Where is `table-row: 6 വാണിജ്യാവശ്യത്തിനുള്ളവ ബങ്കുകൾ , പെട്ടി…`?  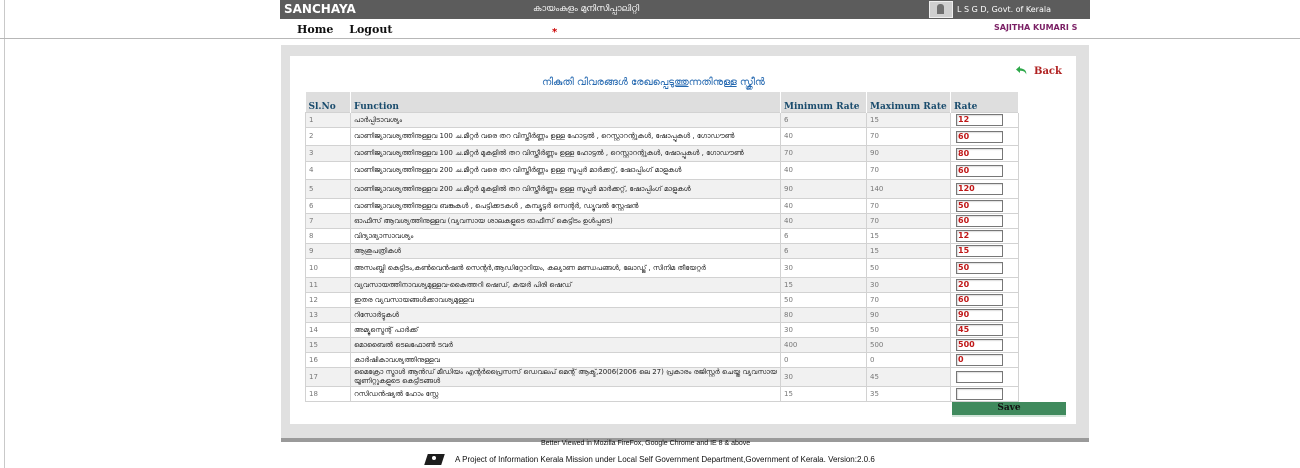 table-row: 6 വാണിജ്യാവശ്യത്തിനുള്ളവ ബങ്കുകൾ , പെട്ടി… is located at coordinates (662, 206).